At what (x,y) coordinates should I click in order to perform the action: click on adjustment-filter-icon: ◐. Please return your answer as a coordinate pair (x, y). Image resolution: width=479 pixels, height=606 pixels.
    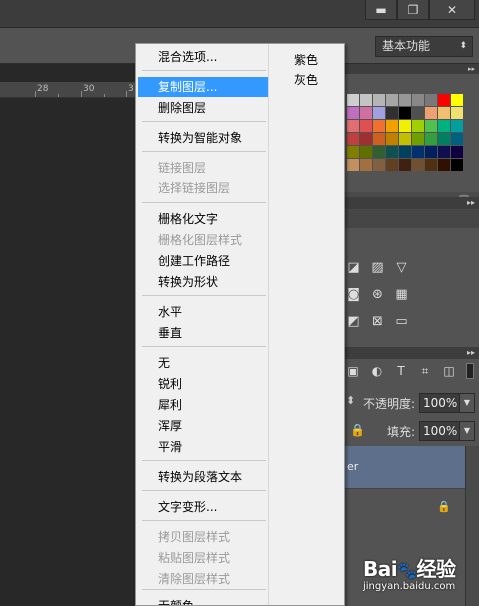
    Looking at the image, I should click on (377, 371).